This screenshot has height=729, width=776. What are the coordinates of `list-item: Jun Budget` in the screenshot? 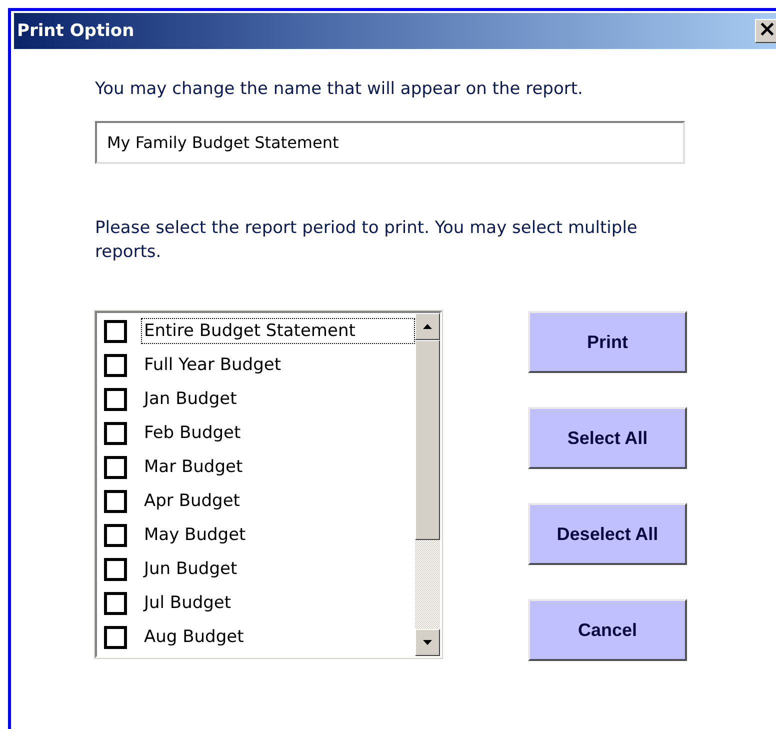 It's located at (278, 569).